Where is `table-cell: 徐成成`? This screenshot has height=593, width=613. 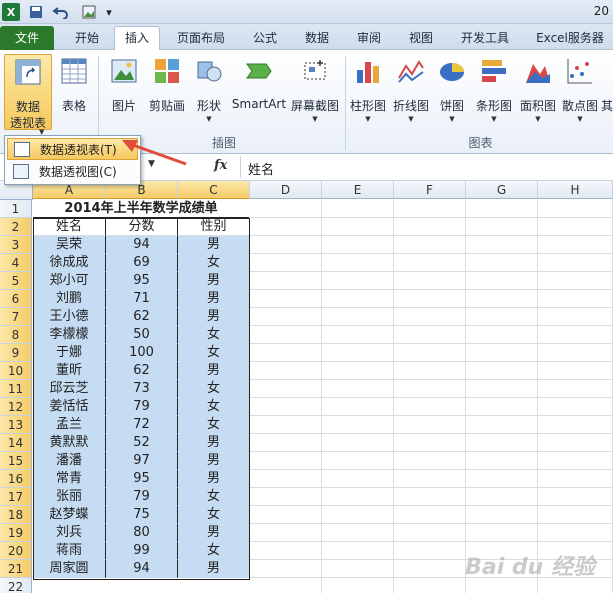 table-cell: 徐成成 is located at coordinates (69, 263).